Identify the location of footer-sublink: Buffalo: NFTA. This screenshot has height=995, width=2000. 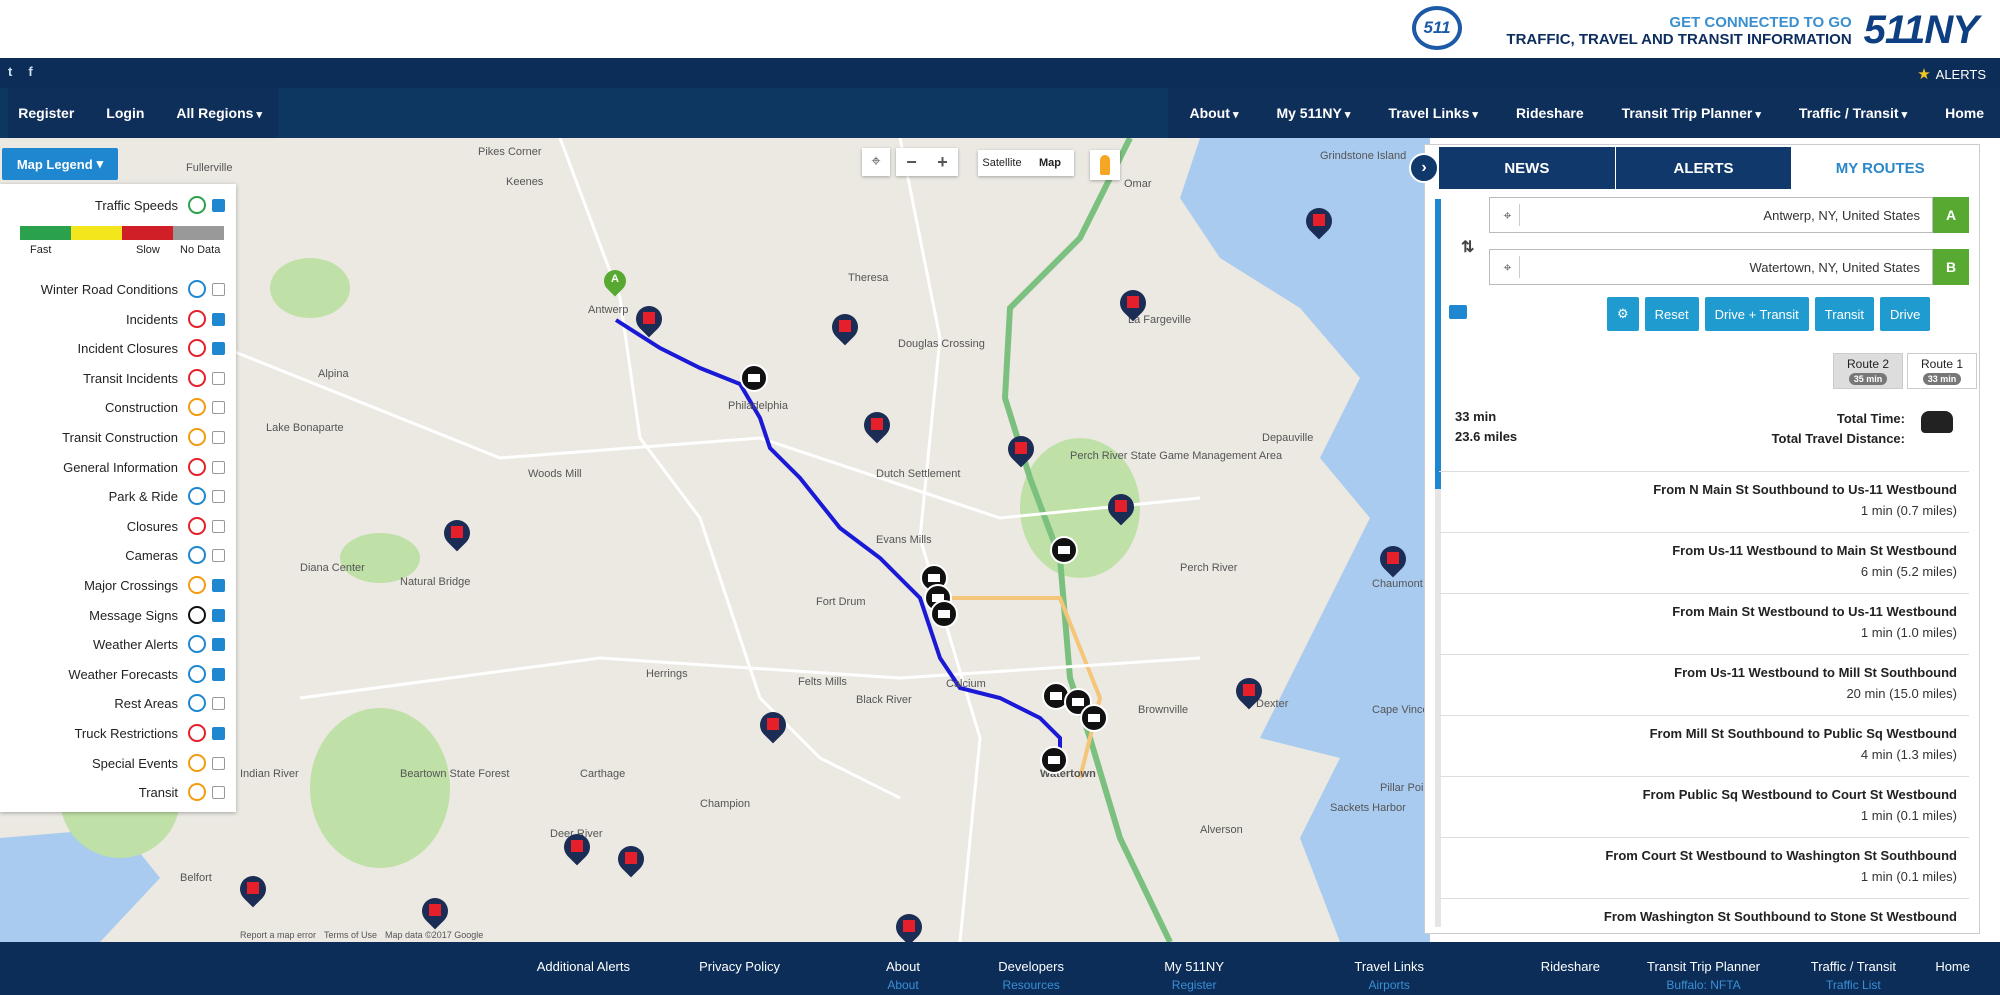
(1703, 985).